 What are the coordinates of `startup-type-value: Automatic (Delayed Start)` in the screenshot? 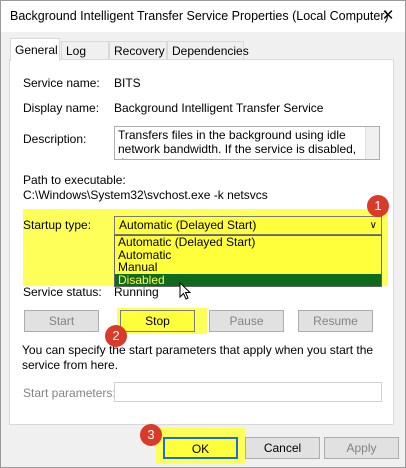 It's located at (188, 225).